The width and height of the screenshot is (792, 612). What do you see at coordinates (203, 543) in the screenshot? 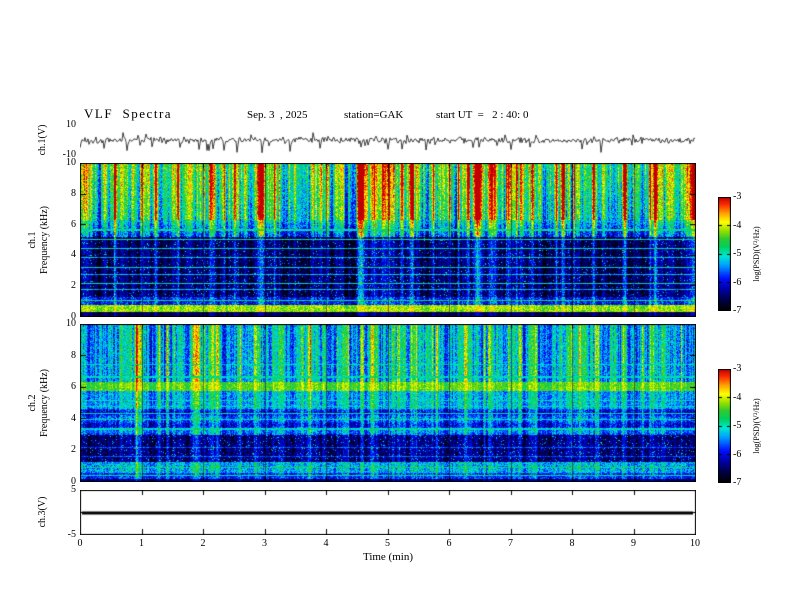
I see `time-tick-label: 2` at bounding box center [203, 543].